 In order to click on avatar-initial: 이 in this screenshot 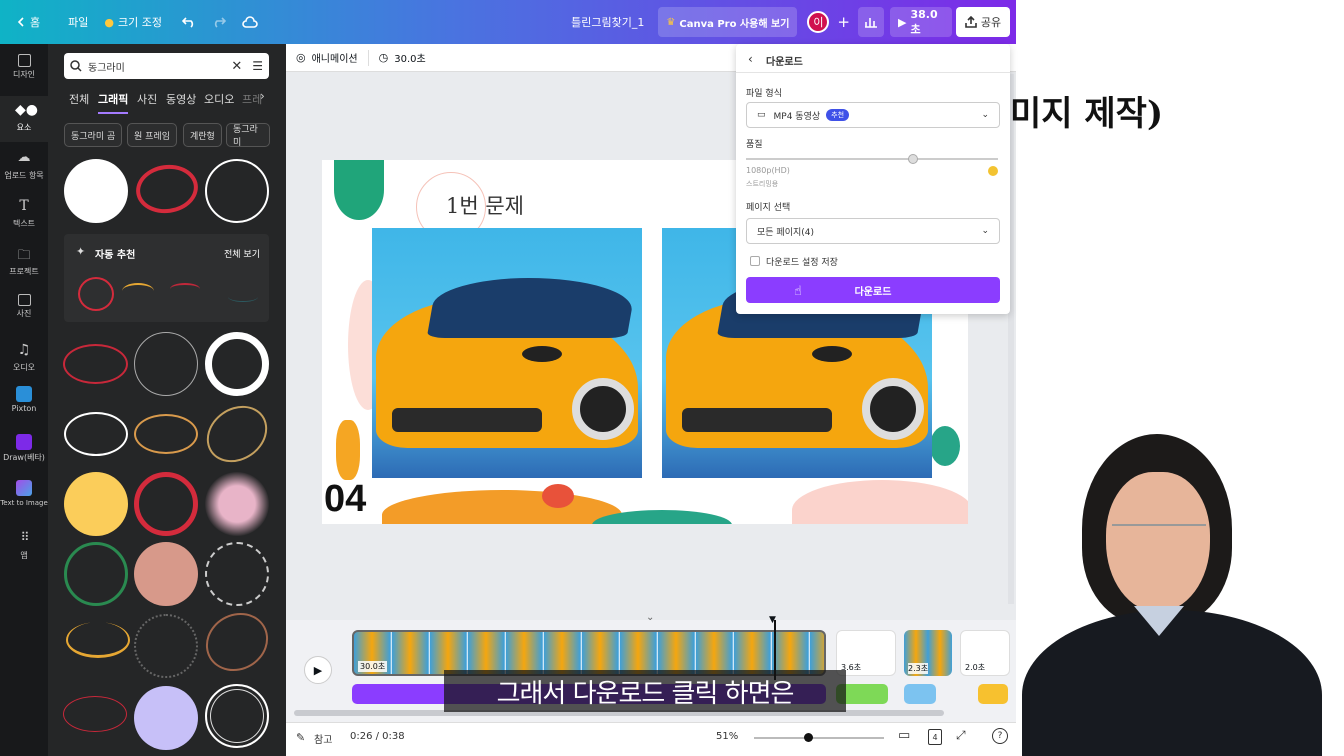, I will do `click(818, 22)`.